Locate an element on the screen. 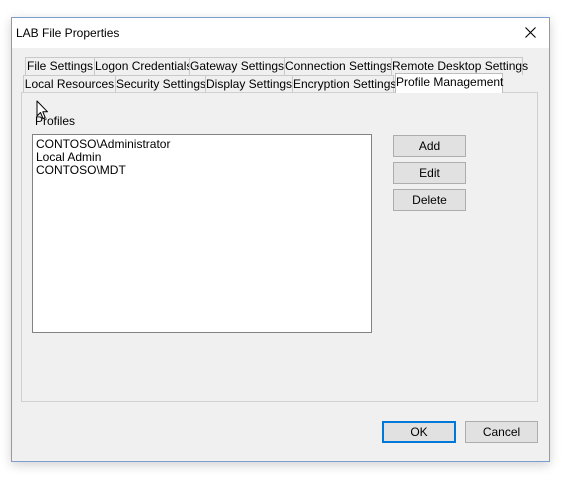 The width and height of the screenshot is (571, 481). tab-security-settings: Security Settings is located at coordinates (160, 84).